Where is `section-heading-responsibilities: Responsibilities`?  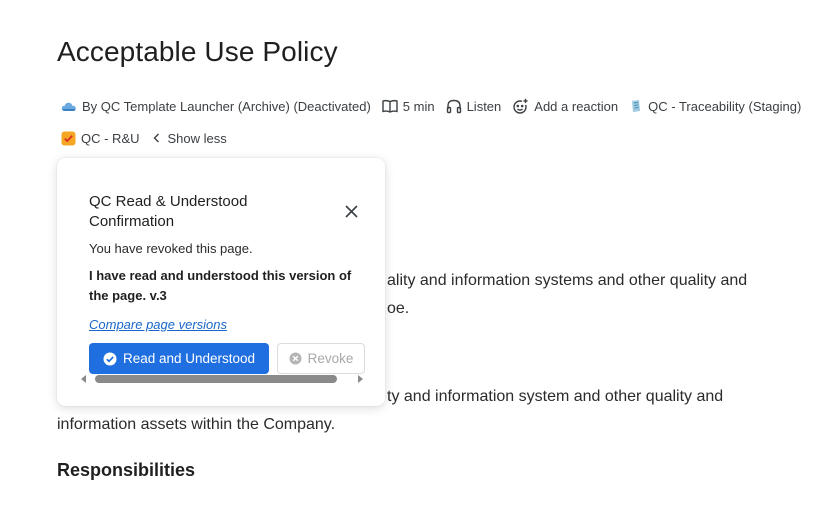
section-heading-responsibilities: Responsibilities is located at coordinates (126, 470).